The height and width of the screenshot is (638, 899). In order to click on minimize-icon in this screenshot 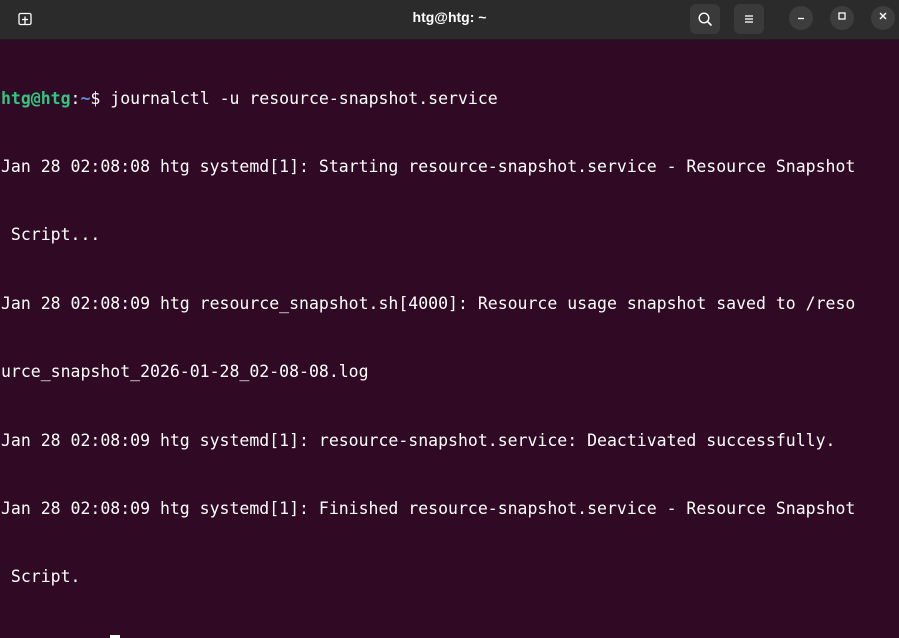, I will do `click(801, 18)`.